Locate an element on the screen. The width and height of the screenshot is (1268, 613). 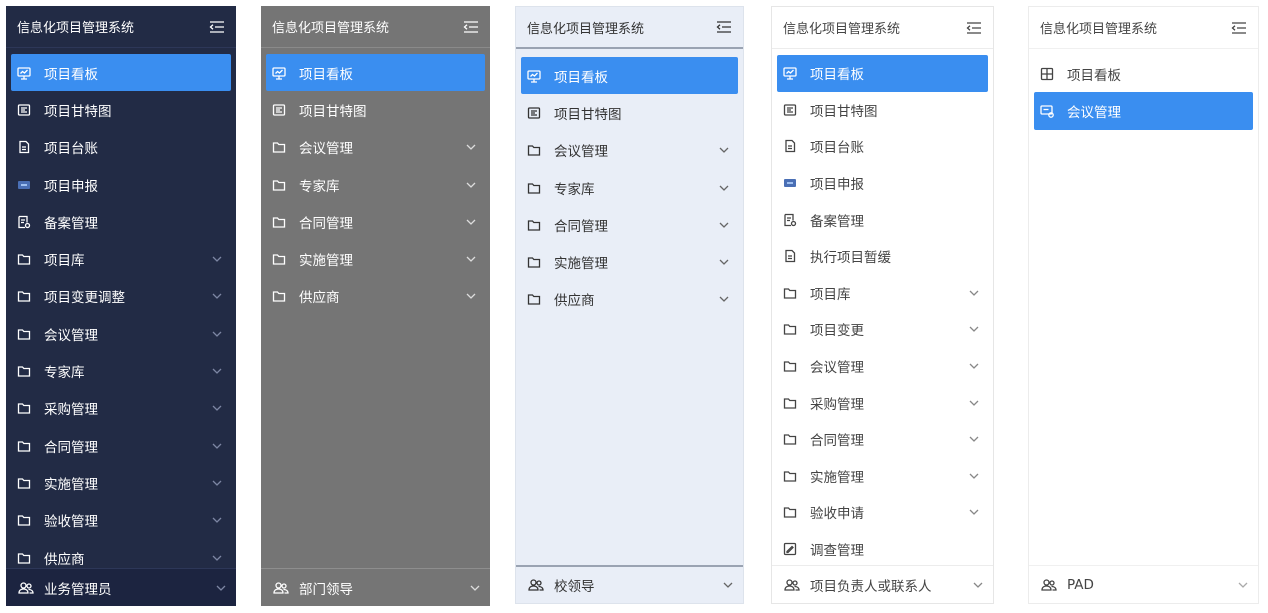
user-role-switcher: PAD is located at coordinates (1143, 584).